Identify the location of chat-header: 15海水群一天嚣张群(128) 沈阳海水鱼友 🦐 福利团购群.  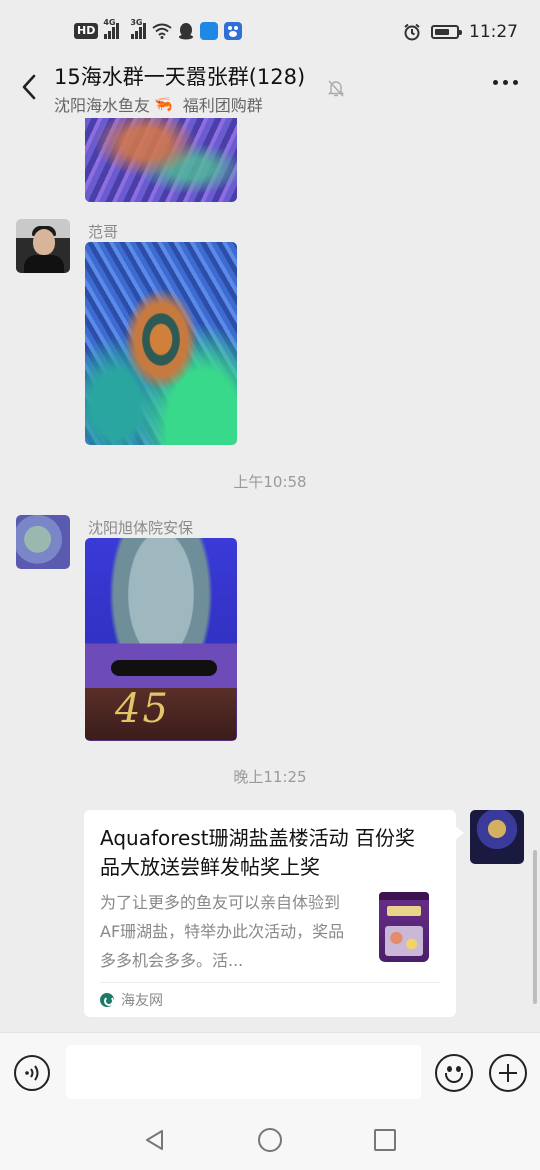
(270, 87).